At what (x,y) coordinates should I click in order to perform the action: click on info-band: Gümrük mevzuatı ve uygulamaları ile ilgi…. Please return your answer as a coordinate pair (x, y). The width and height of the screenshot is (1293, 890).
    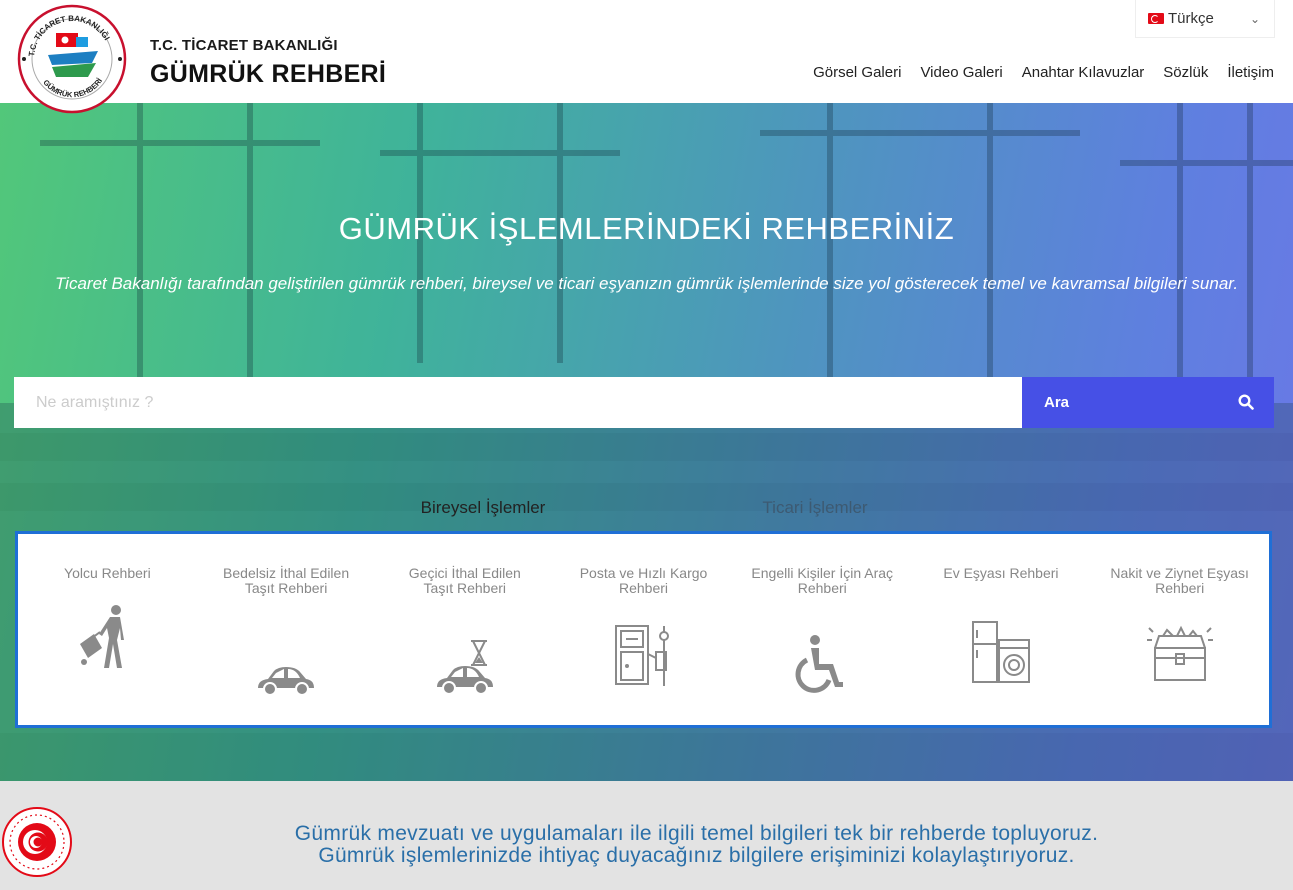
    Looking at the image, I should click on (646, 835).